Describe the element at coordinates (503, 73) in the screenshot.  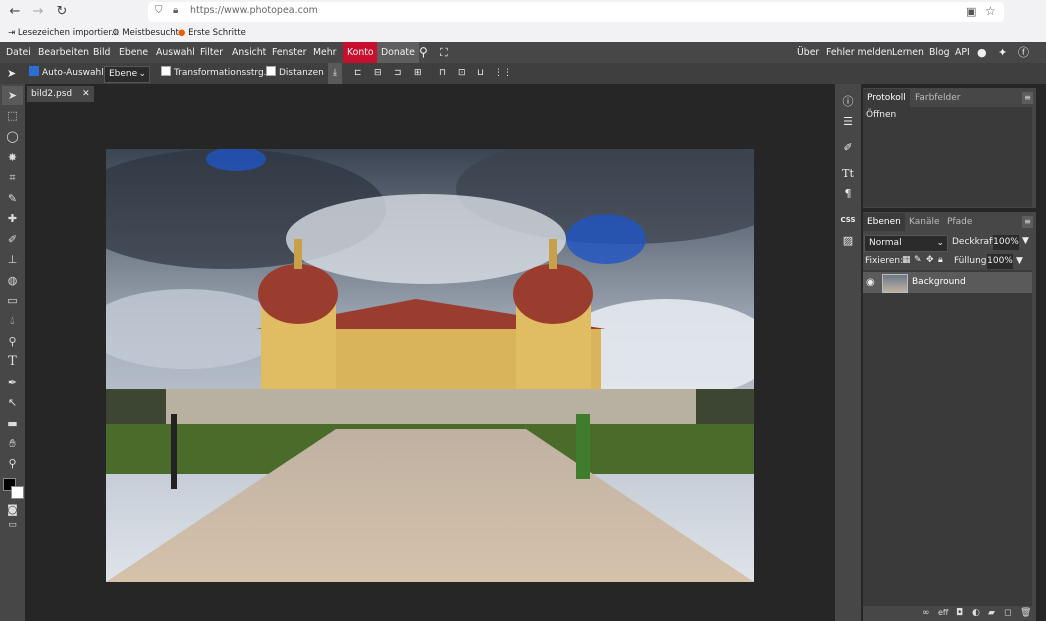
I see `distribute-v-icon: ⋮⋮` at that location.